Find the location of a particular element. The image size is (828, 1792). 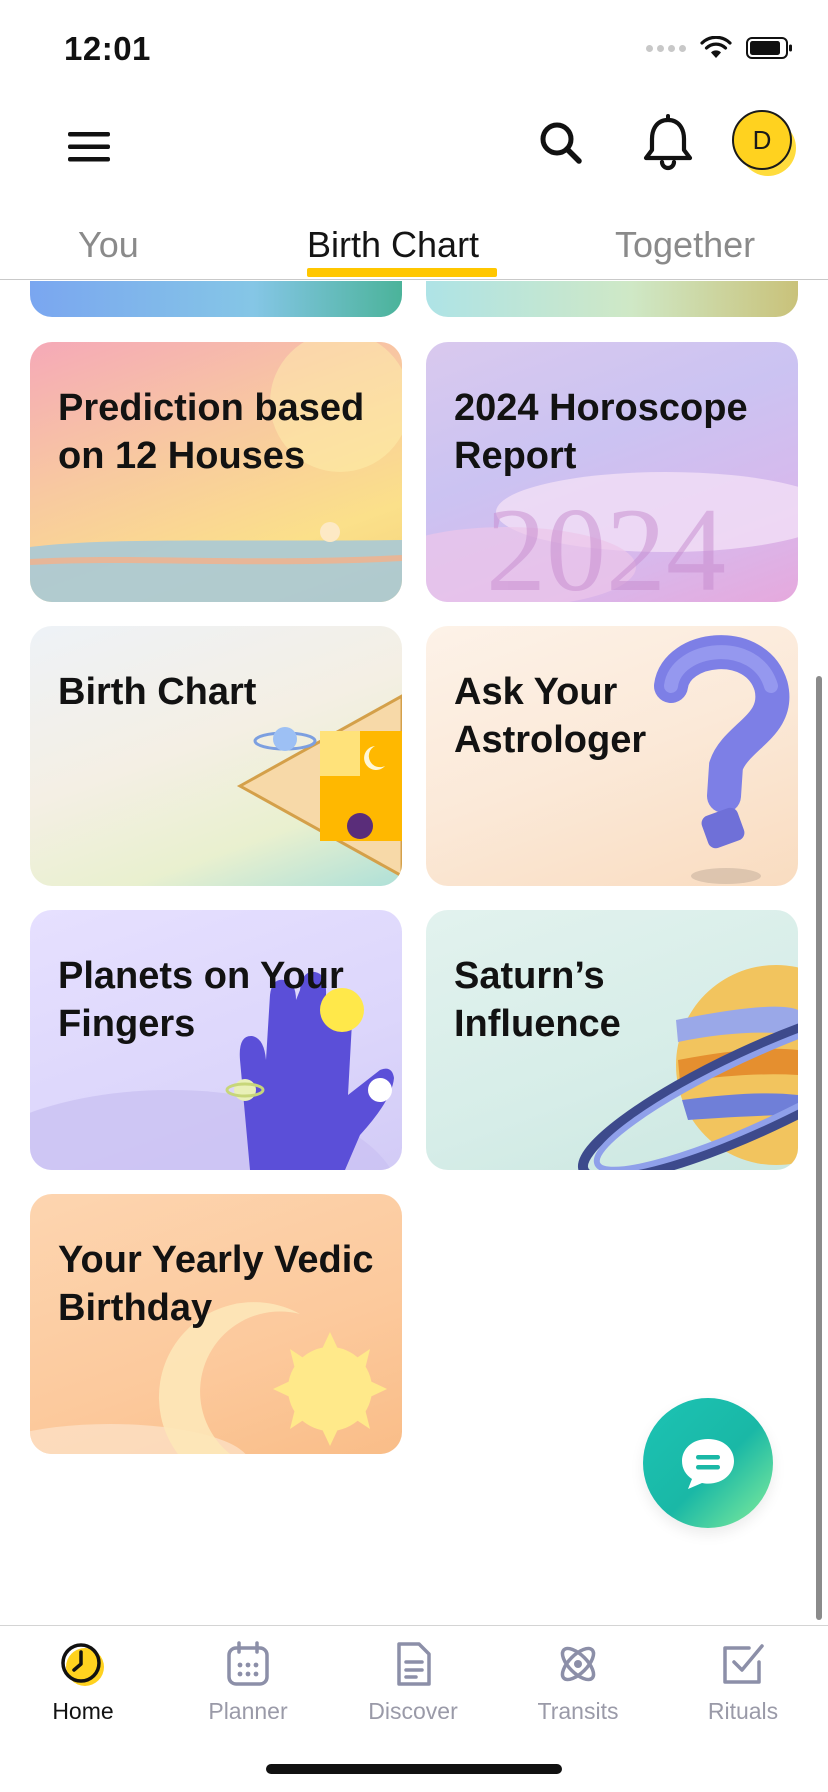

search-icon is located at coordinates (561, 143).